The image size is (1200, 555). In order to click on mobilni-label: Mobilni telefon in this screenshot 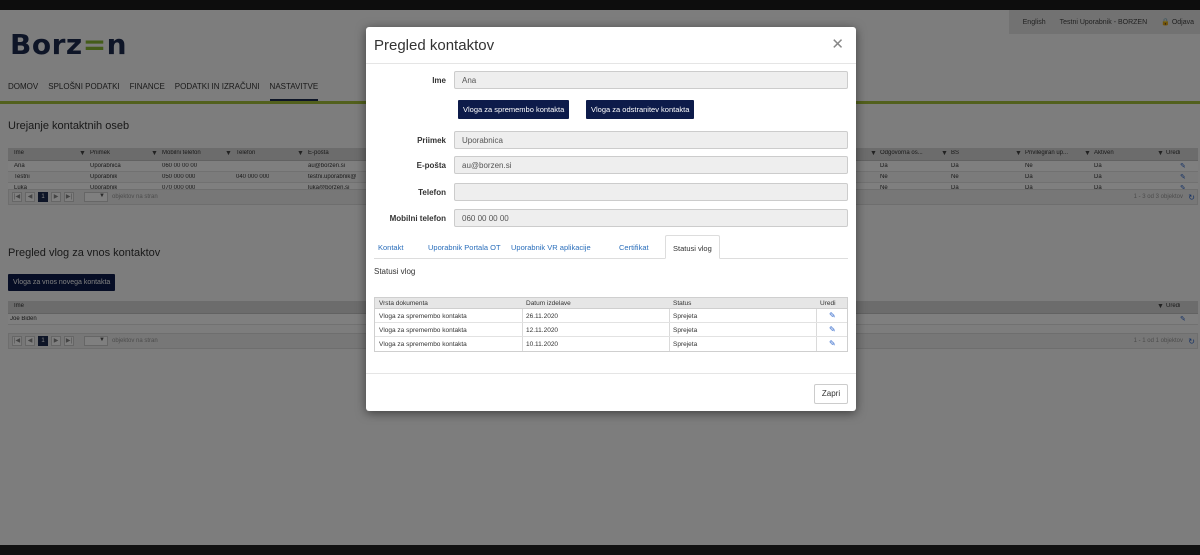, I will do `click(417, 218)`.